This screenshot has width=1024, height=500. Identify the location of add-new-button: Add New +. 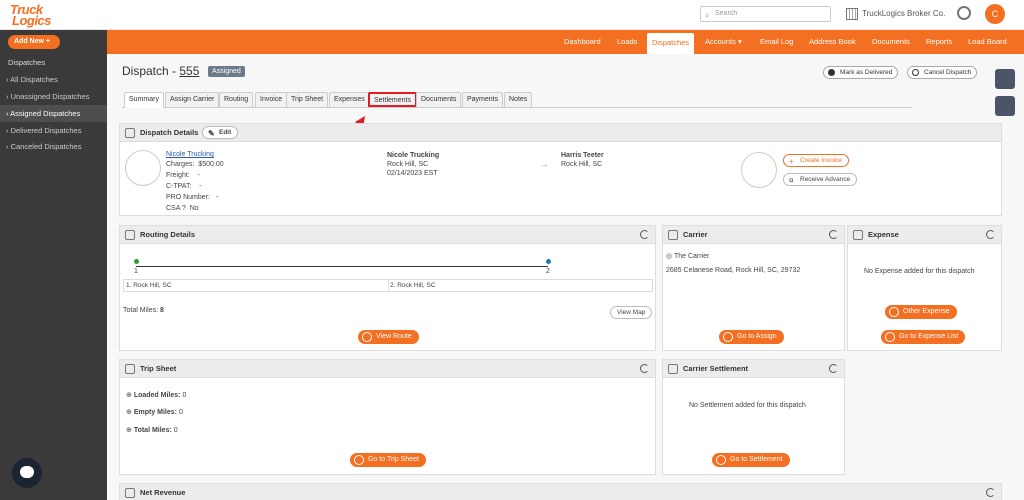
(34, 42).